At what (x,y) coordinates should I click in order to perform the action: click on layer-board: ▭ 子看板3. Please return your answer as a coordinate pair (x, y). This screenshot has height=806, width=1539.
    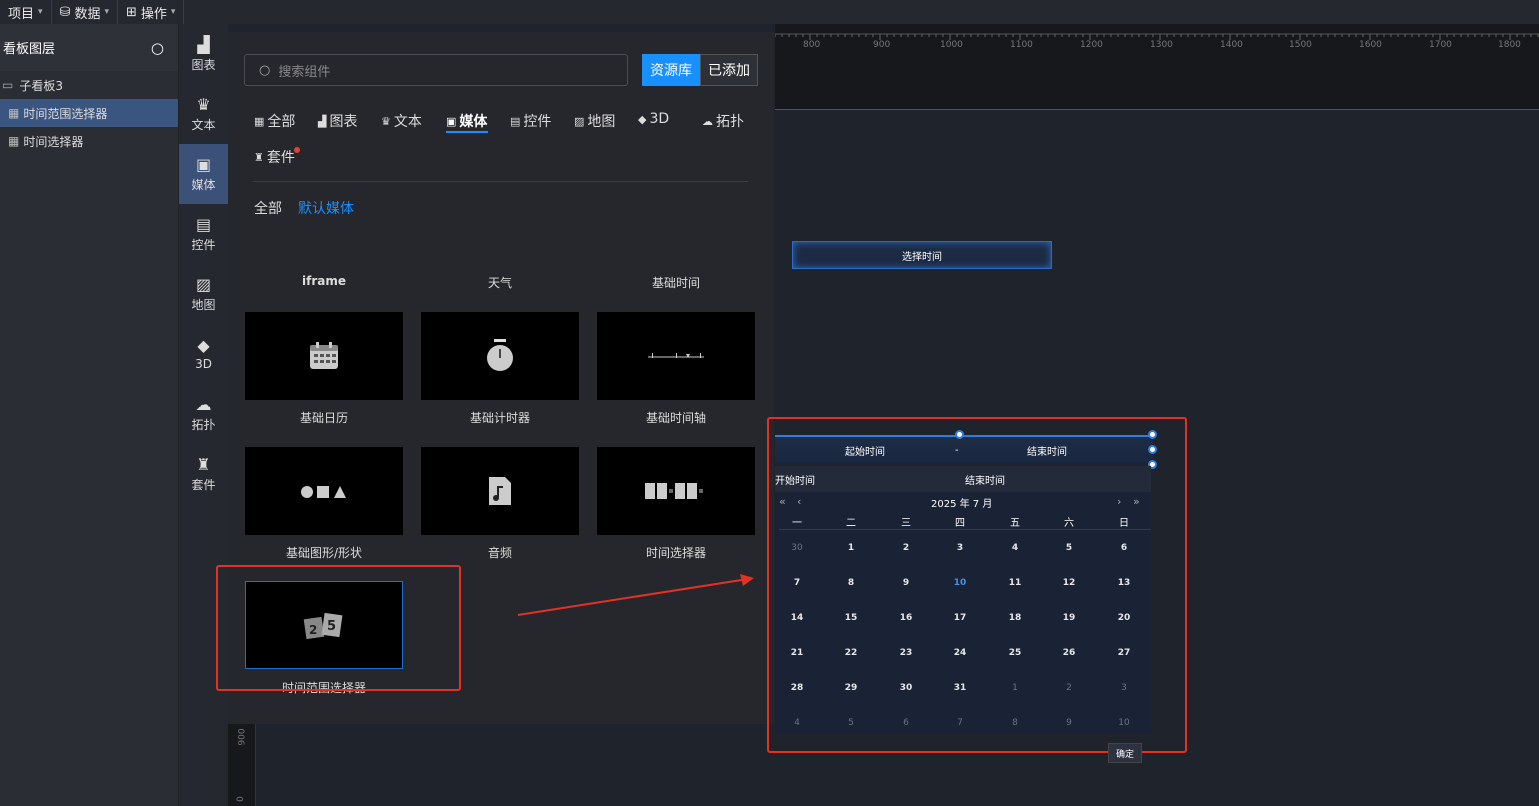
    Looking at the image, I should click on (89, 85).